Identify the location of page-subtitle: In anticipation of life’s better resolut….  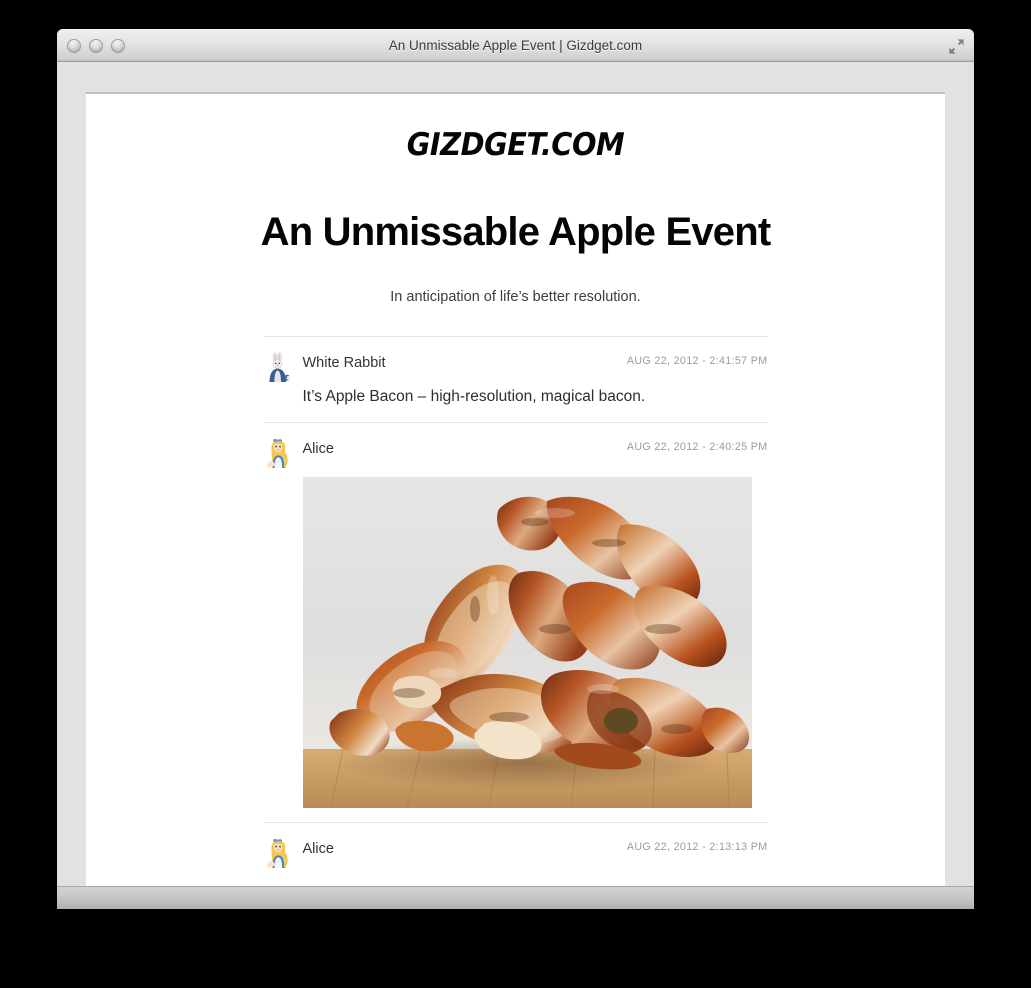
(515, 297).